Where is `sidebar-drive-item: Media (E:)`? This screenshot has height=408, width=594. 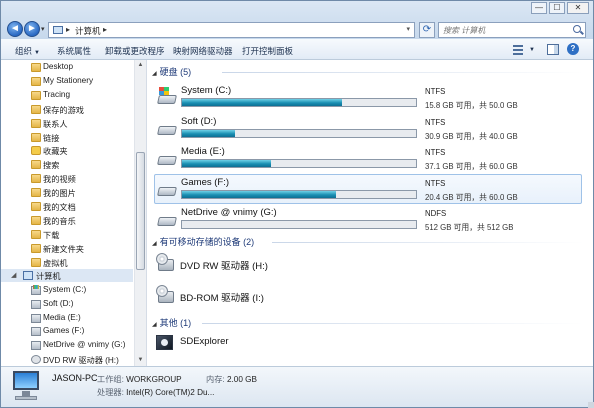 sidebar-drive-item: Media (E:) is located at coordinates (67, 318).